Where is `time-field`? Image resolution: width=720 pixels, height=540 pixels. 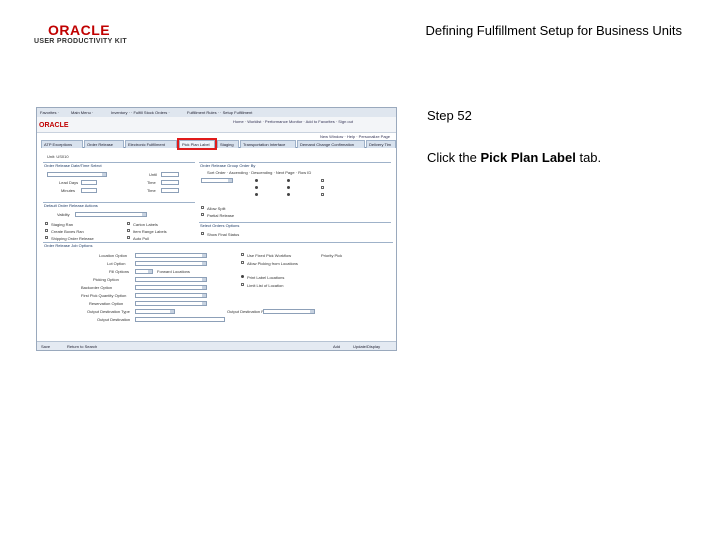
time-field is located at coordinates (170, 182).